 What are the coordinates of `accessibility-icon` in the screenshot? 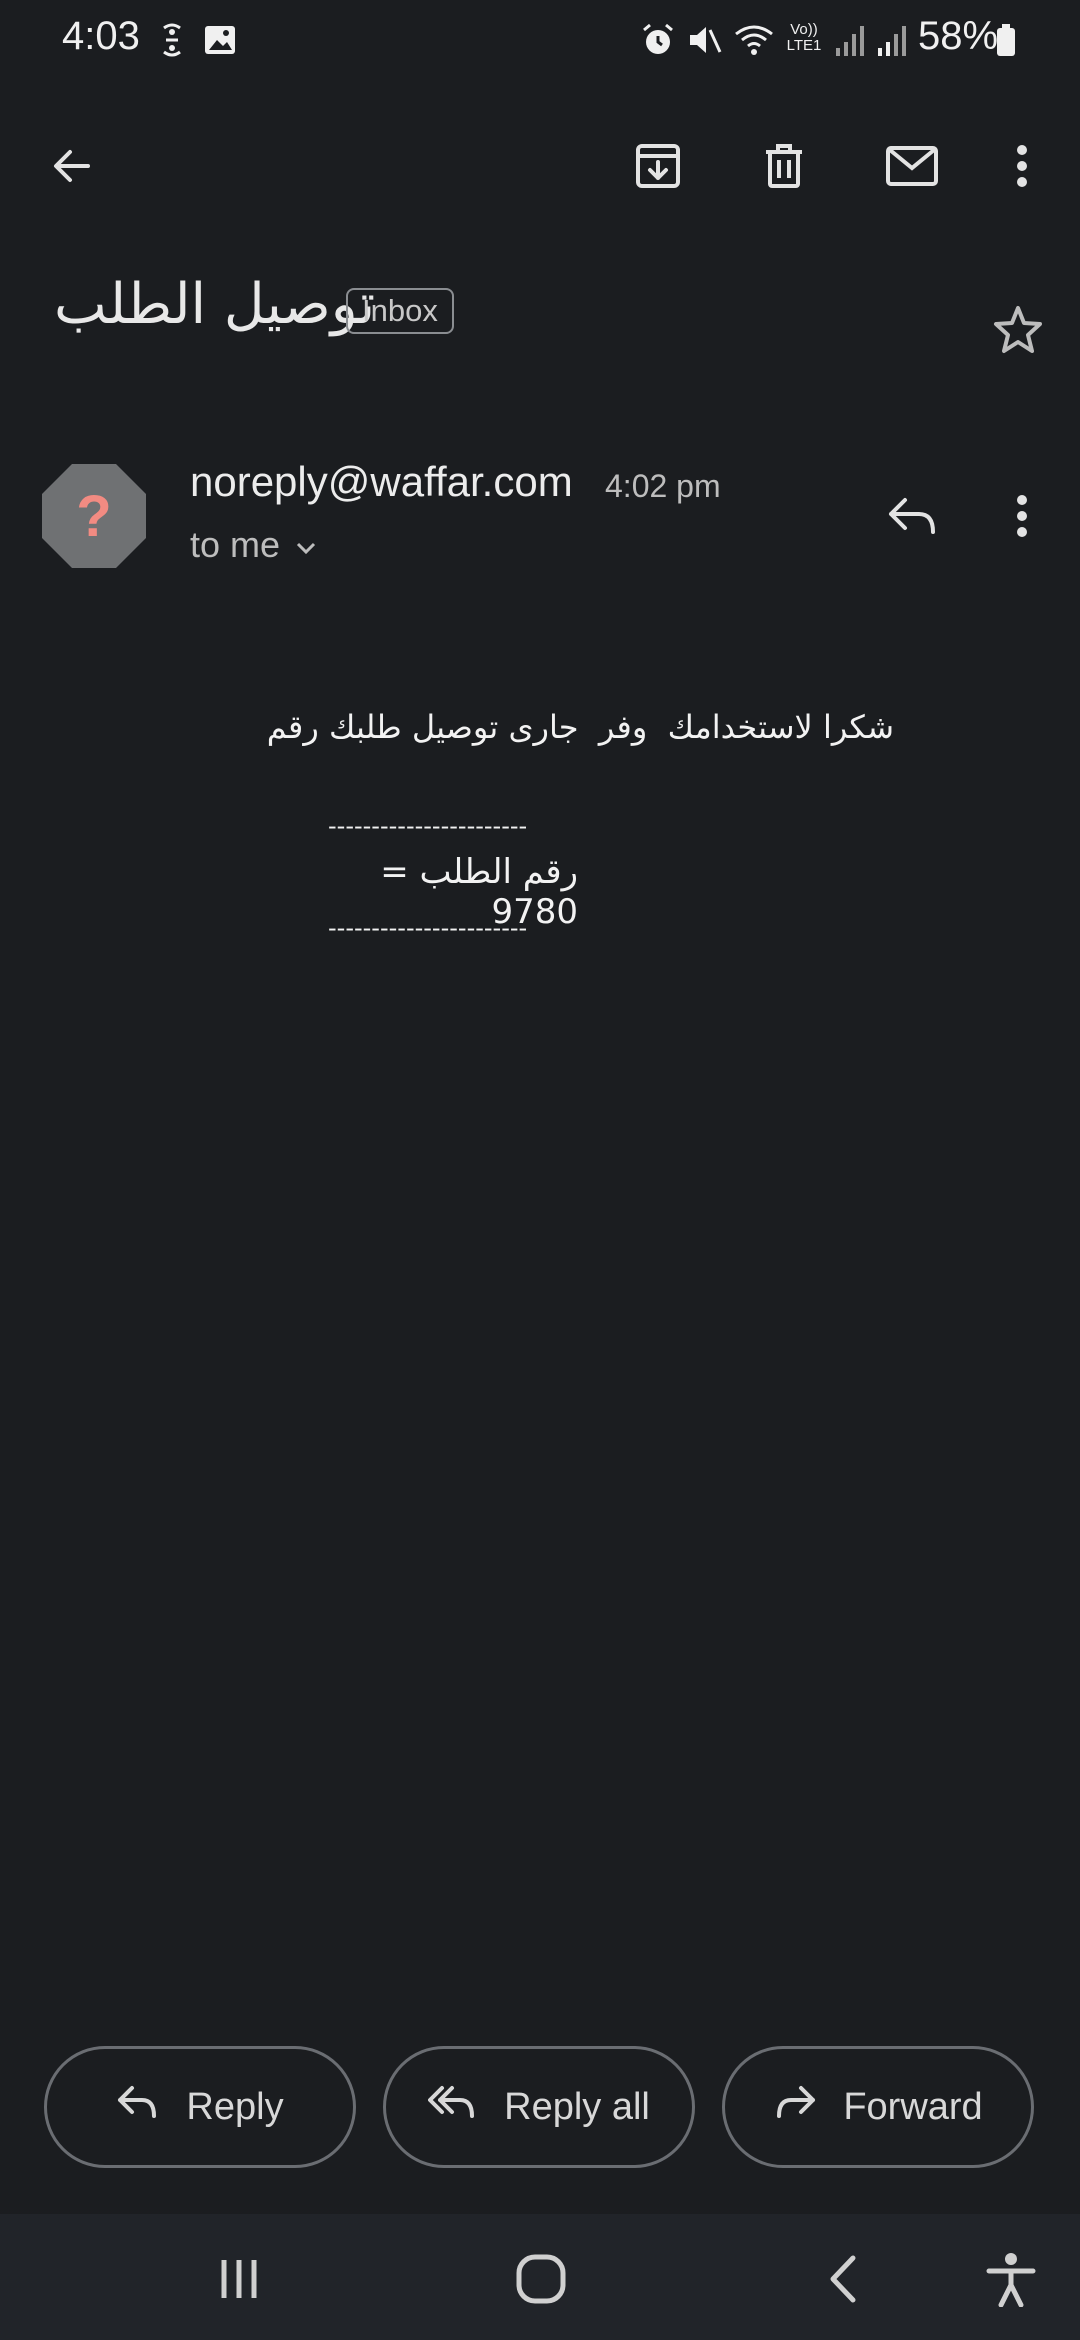 It's located at (1011, 2279).